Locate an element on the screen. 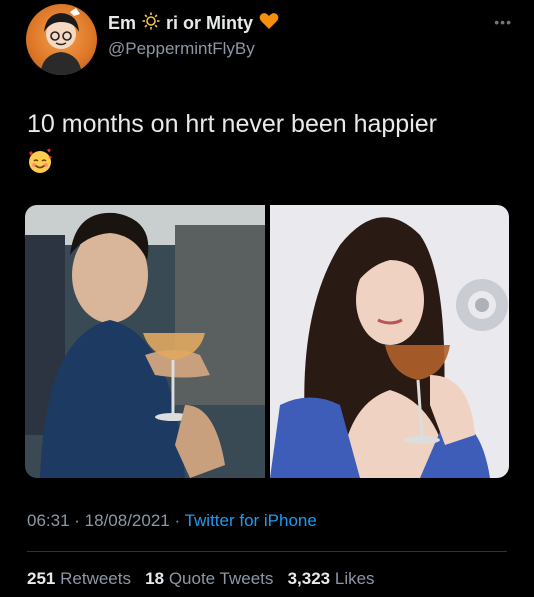  likes-label: Likes is located at coordinates (354, 578).